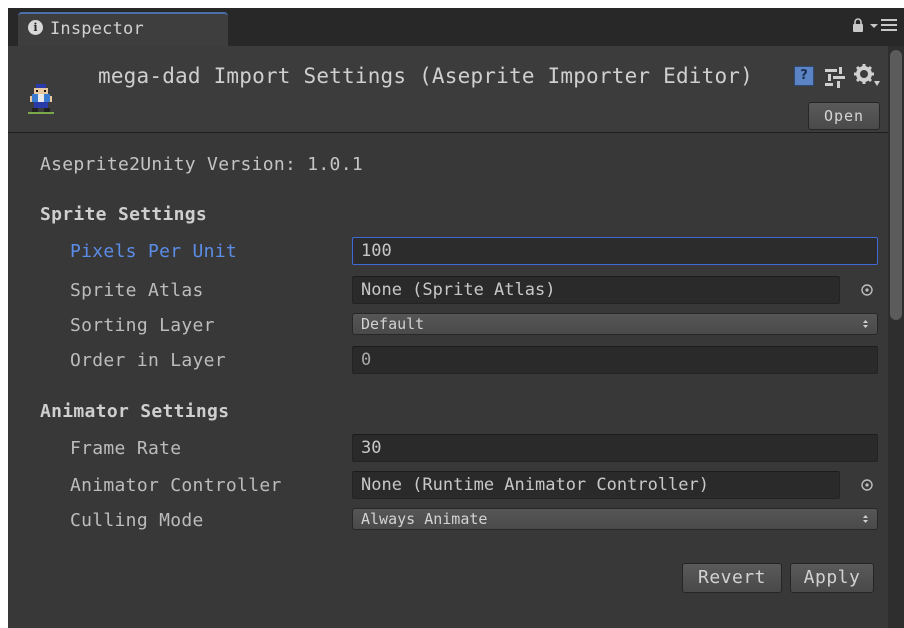 The height and width of the screenshot is (628, 904). I want to click on open-button: Open, so click(844, 116).